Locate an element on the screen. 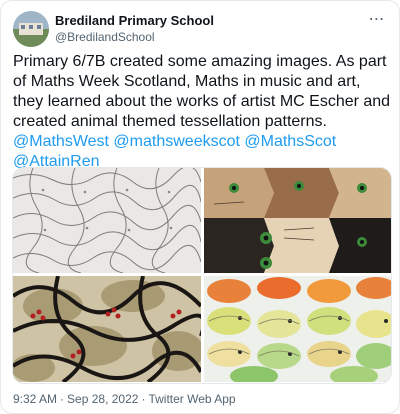  pencil-sketch-image is located at coordinates (107, 220).